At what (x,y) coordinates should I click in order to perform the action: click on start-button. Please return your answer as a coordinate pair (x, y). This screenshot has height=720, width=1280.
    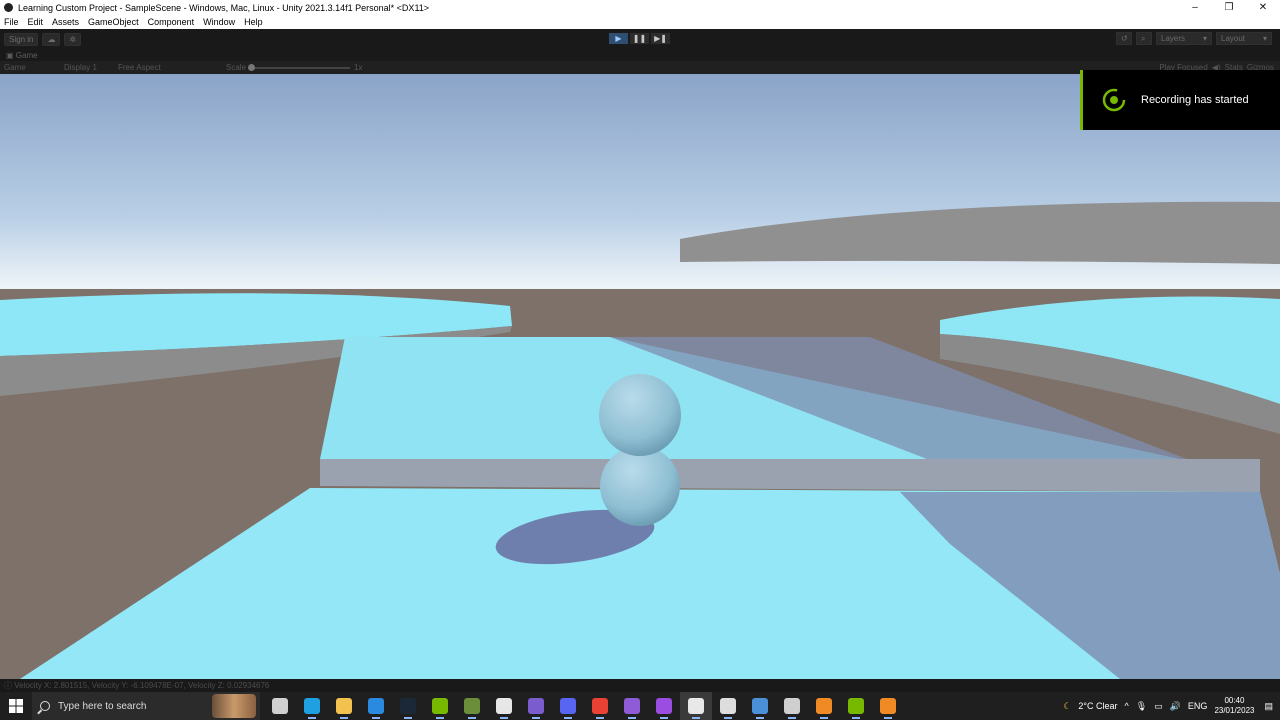
    Looking at the image, I should click on (16, 706).